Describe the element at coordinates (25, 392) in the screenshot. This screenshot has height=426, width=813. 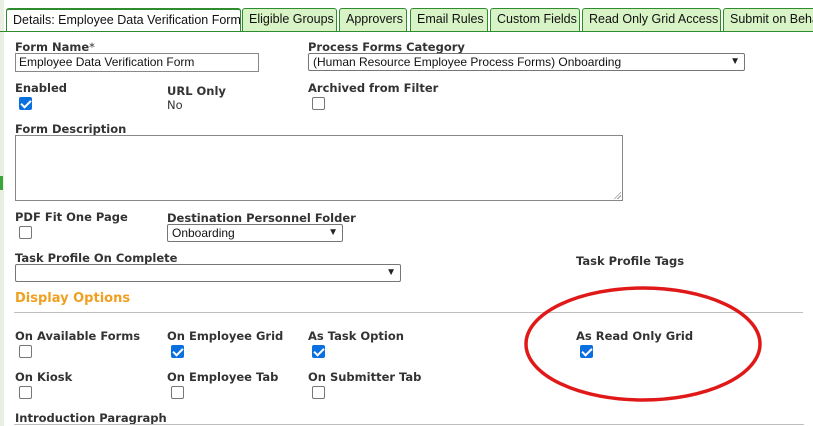
I see `on-kiosk-checkbox` at that location.